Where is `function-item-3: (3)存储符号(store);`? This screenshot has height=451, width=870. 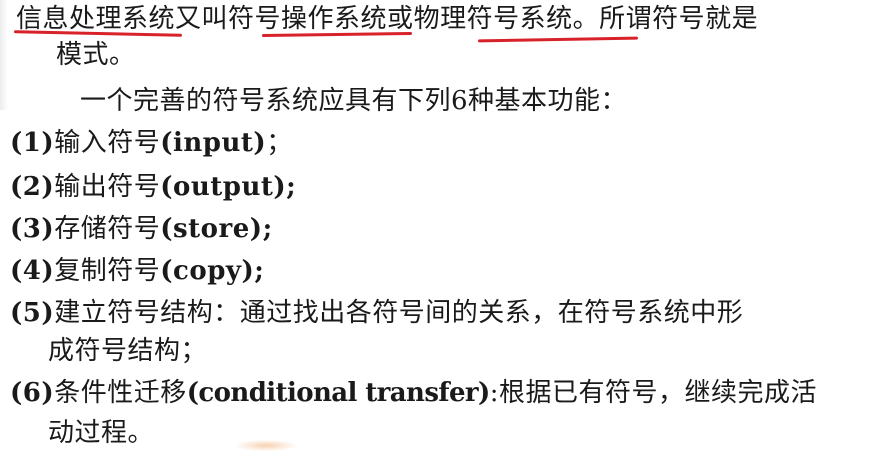
function-item-3: (3)存储符号(store); is located at coordinates (141, 229).